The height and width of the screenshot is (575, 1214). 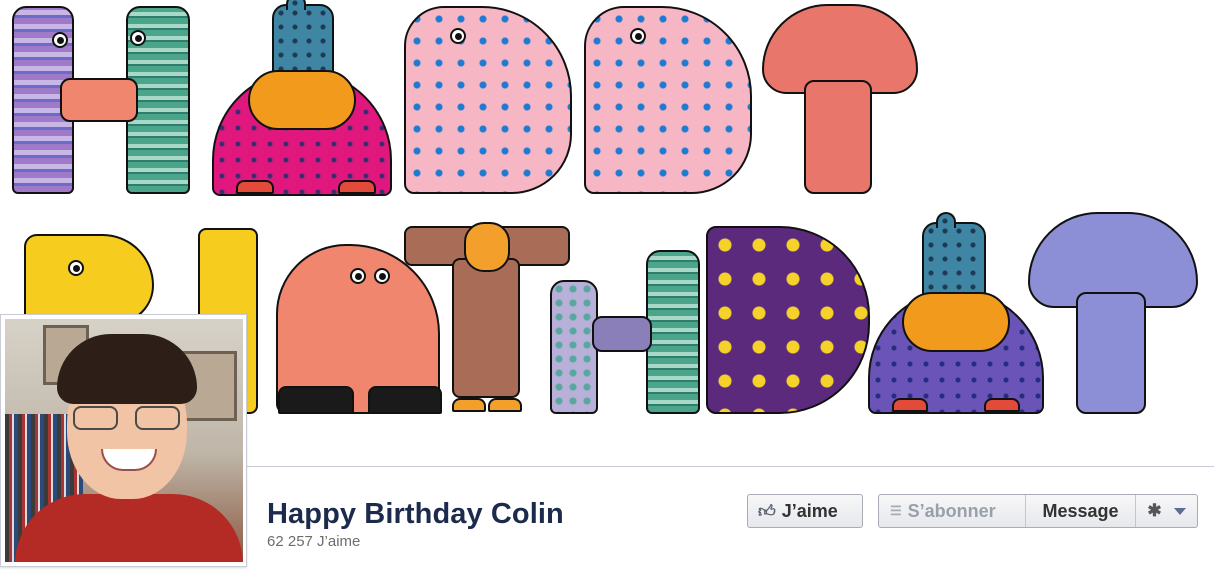 What do you see at coordinates (89, 279) in the screenshot?
I see `letter-b-yellow` at bounding box center [89, 279].